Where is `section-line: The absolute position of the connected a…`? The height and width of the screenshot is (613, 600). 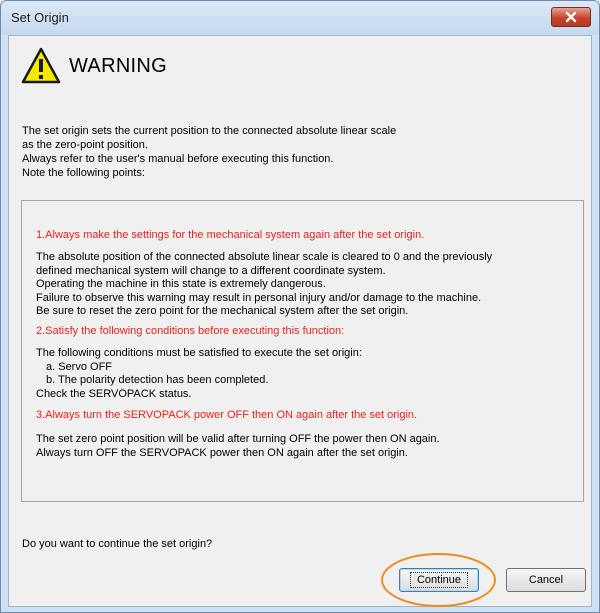 section-line: The absolute position of the connected a… is located at coordinates (264, 257).